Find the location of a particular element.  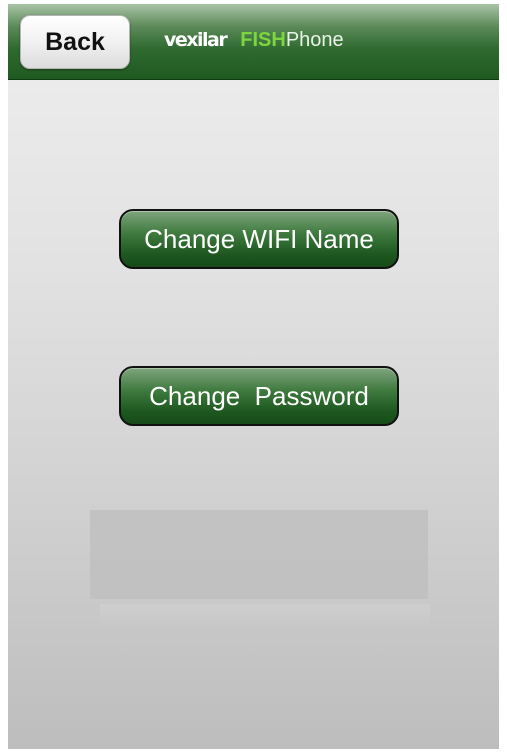

change-wifi-name-button: Change WIFI Name is located at coordinates (259, 239).